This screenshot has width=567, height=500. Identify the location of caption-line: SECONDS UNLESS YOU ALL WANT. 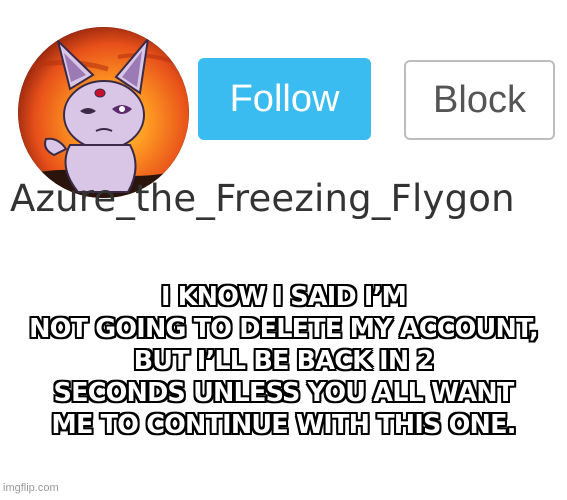
(284, 393).